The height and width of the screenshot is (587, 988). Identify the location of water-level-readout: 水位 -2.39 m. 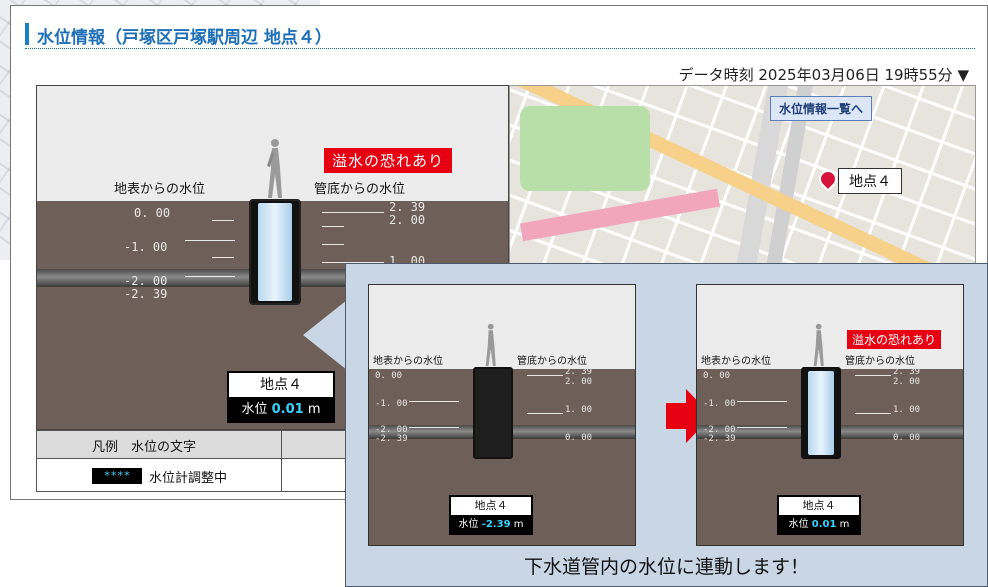
(491, 525).